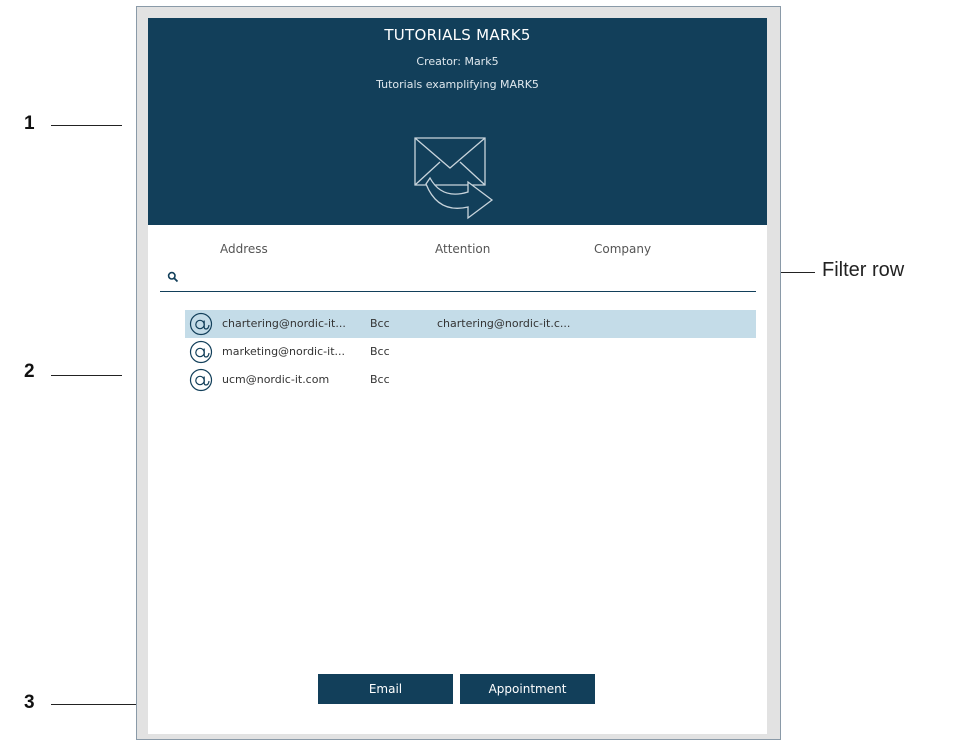  Describe the element at coordinates (457, 61) in the screenshot. I see `header-creator: Creator: Mark5` at that location.